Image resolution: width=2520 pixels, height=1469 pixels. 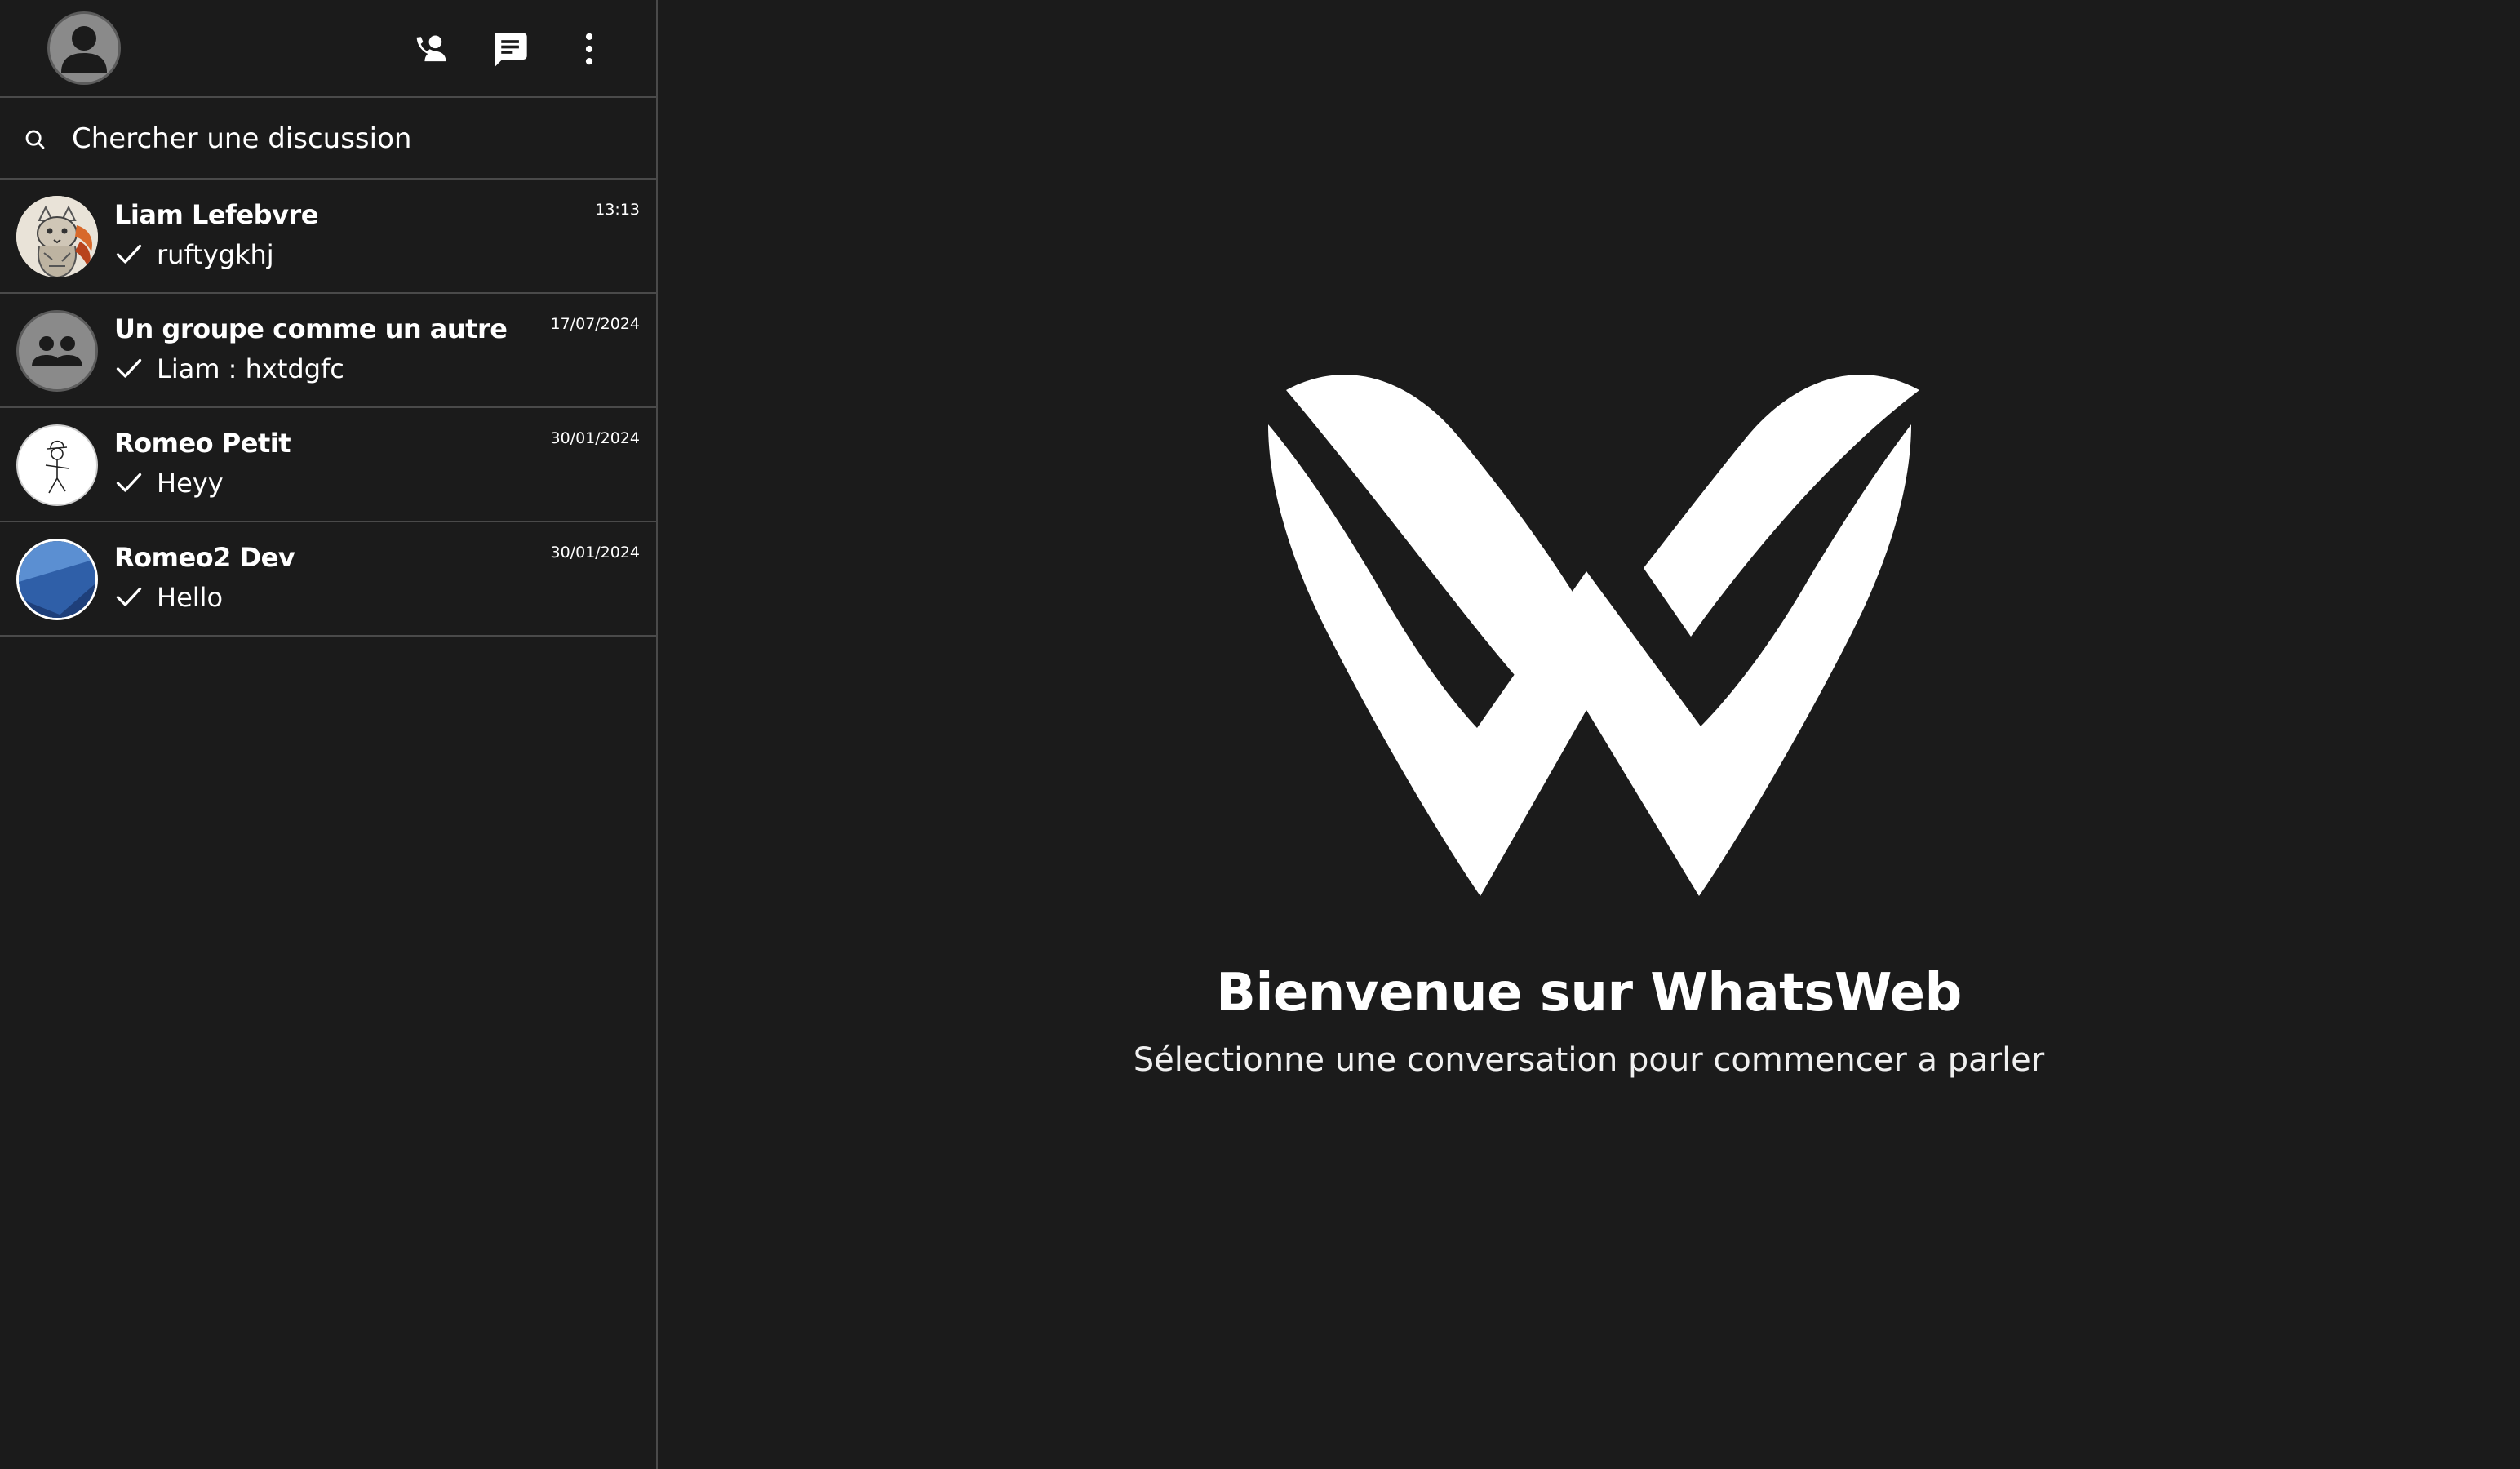 I want to click on chat-last-message-row: ruftygkhj, so click(x=194, y=254).